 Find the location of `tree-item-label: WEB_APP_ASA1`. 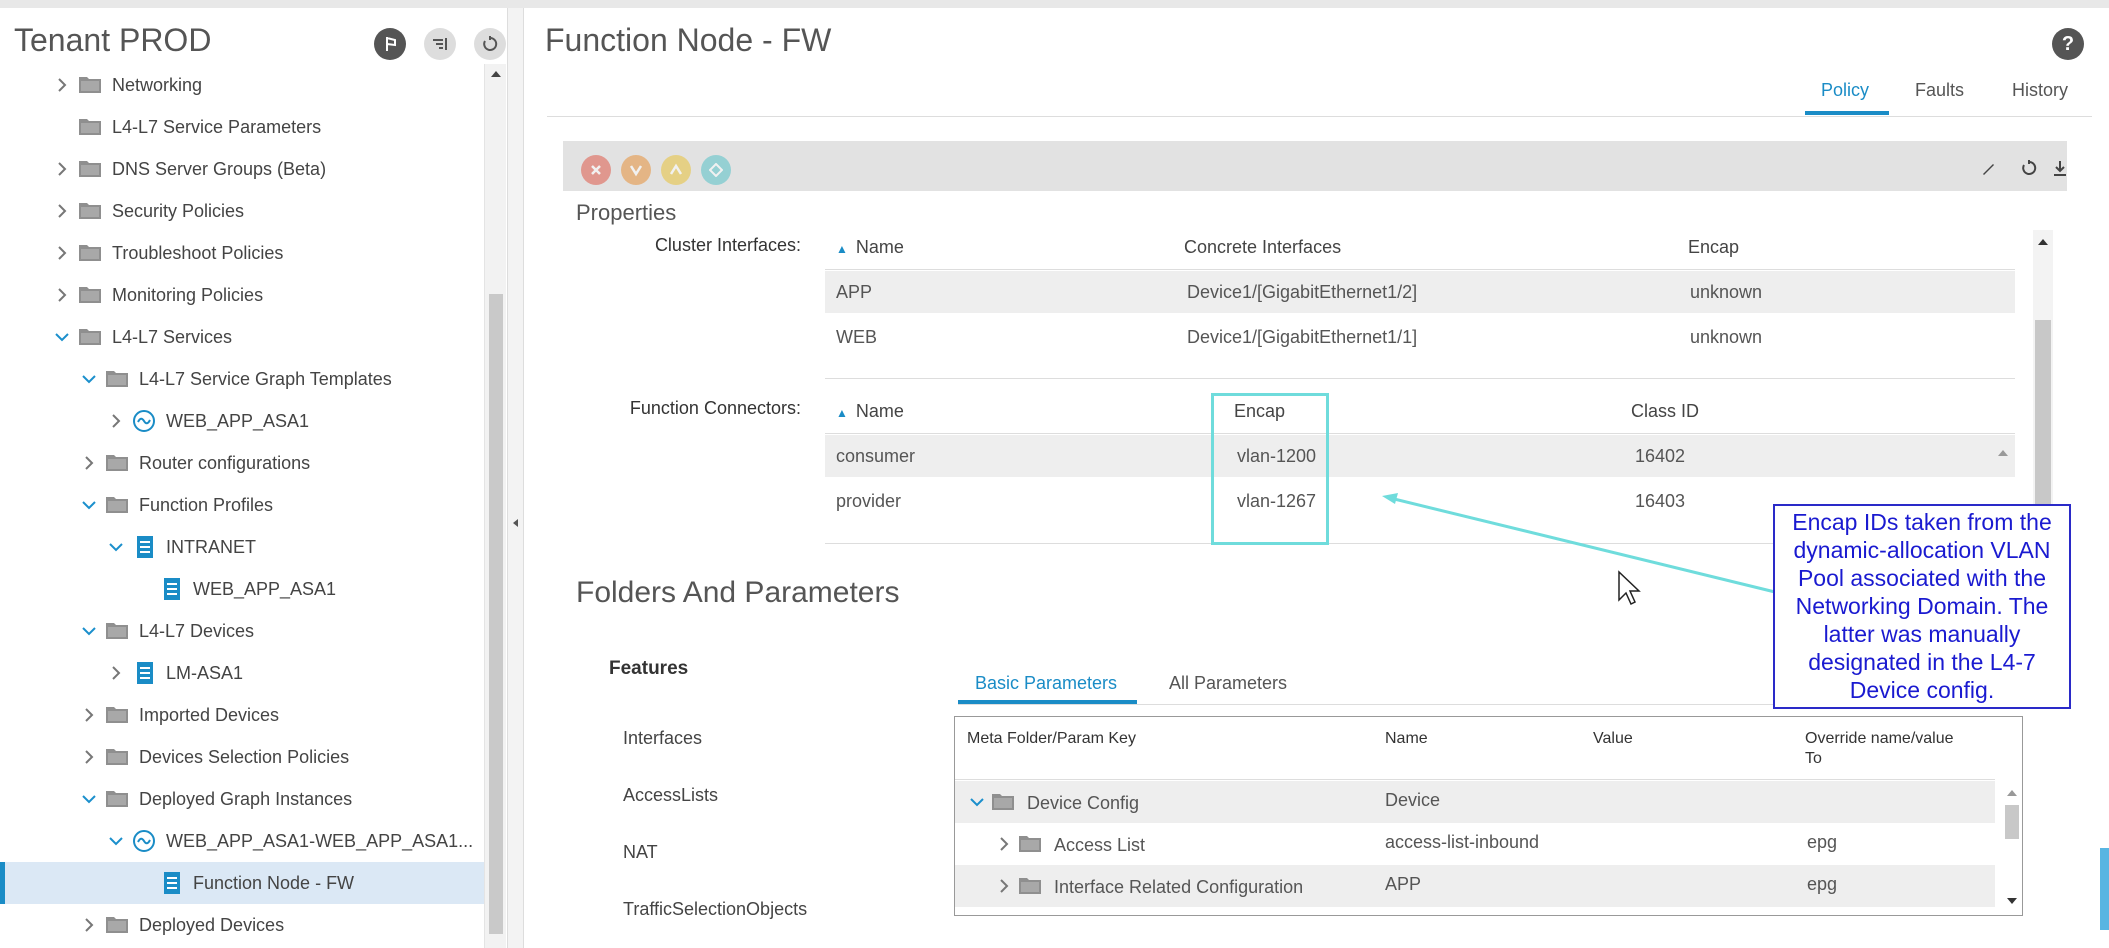

tree-item-label: WEB_APP_ASA1 is located at coordinates (265, 588).